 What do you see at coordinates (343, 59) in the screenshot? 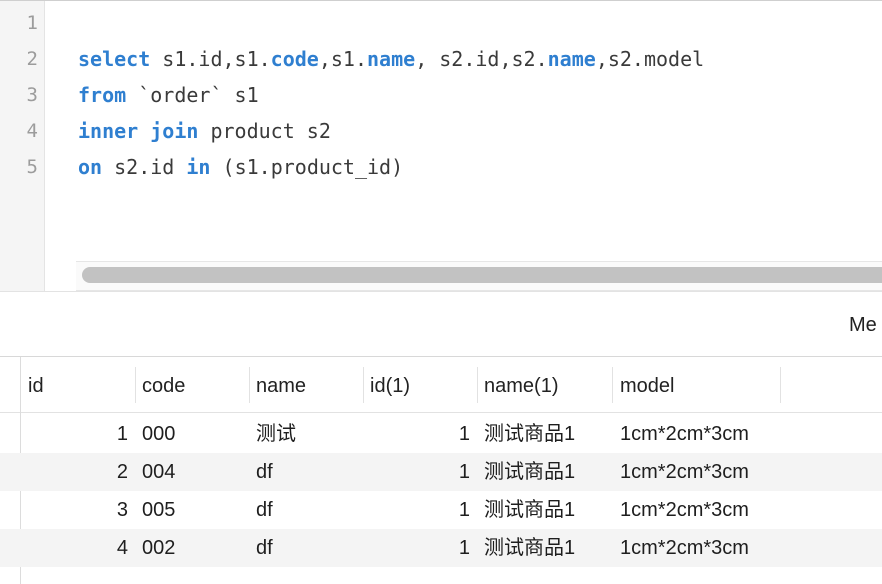
I see `sql-text: ,s1.` at bounding box center [343, 59].